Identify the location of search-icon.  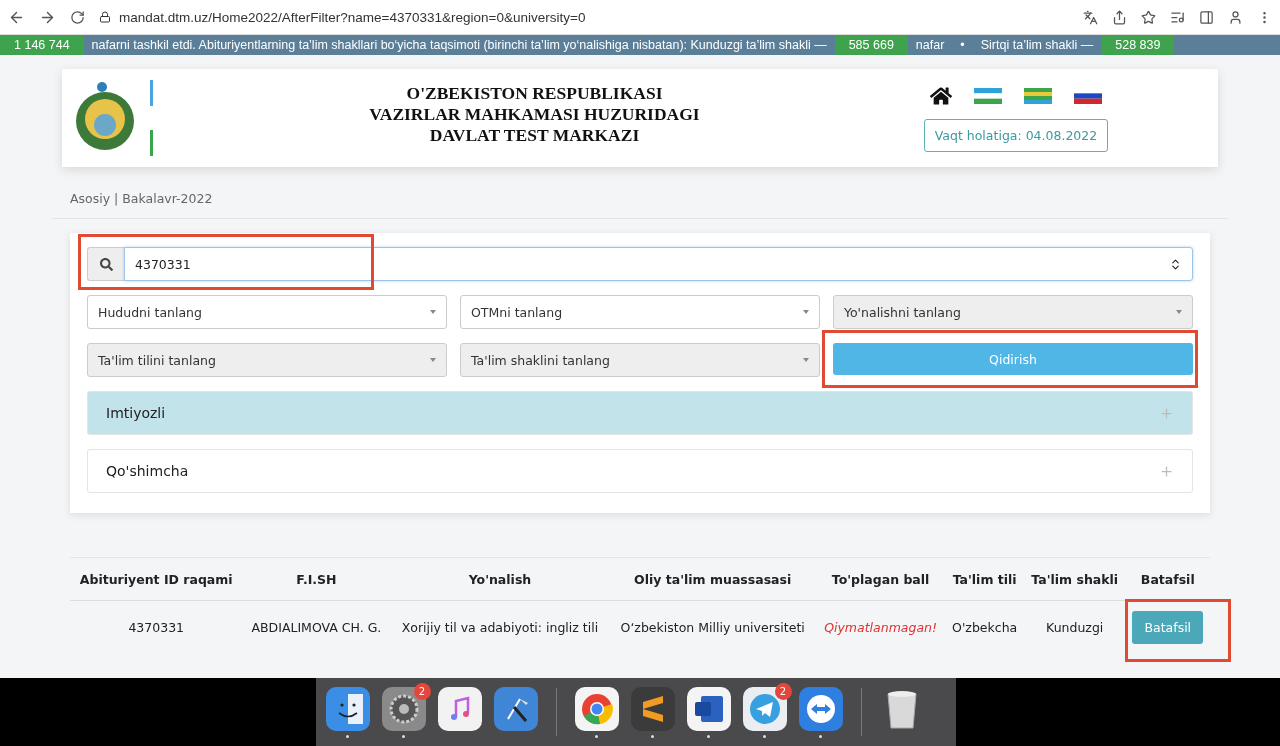
(105, 264).